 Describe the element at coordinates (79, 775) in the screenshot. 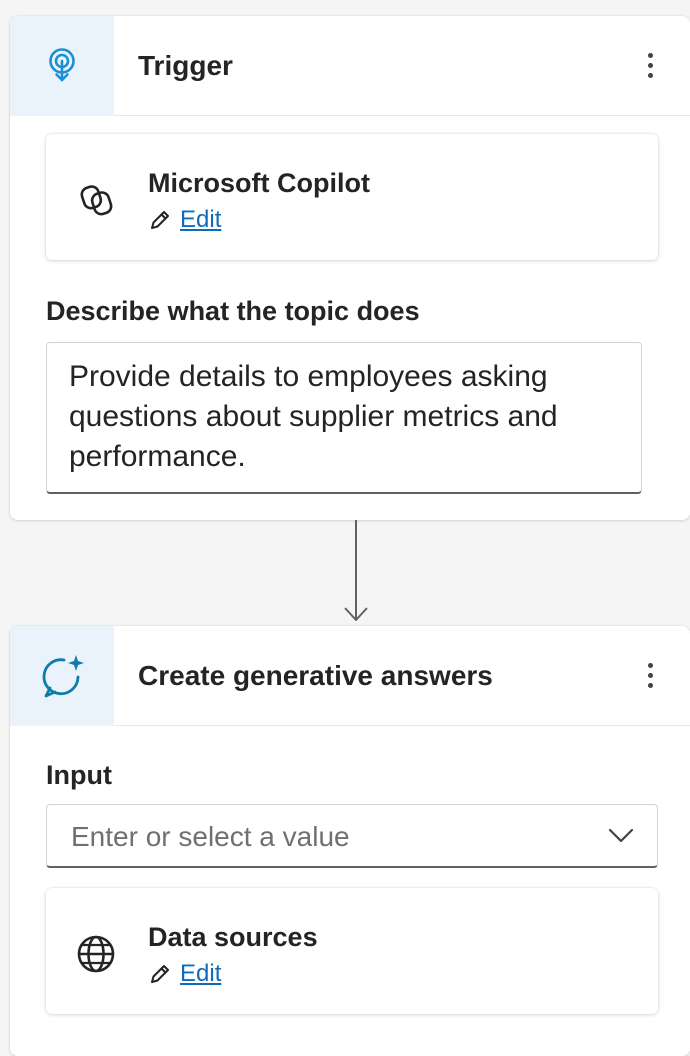

I see `input-label: Input` at that location.